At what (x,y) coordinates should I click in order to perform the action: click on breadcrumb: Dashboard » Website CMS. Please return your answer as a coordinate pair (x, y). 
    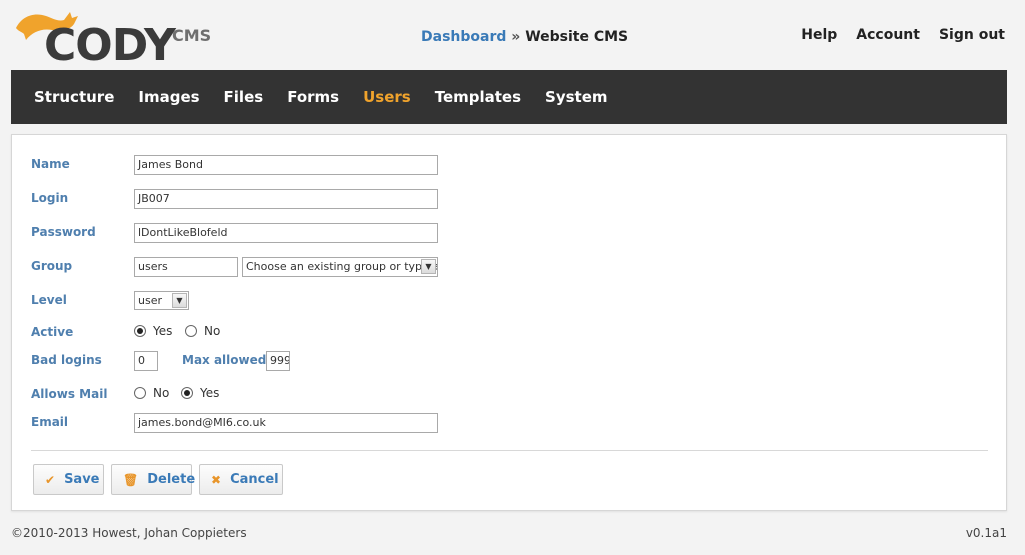
    Looking at the image, I should click on (524, 37).